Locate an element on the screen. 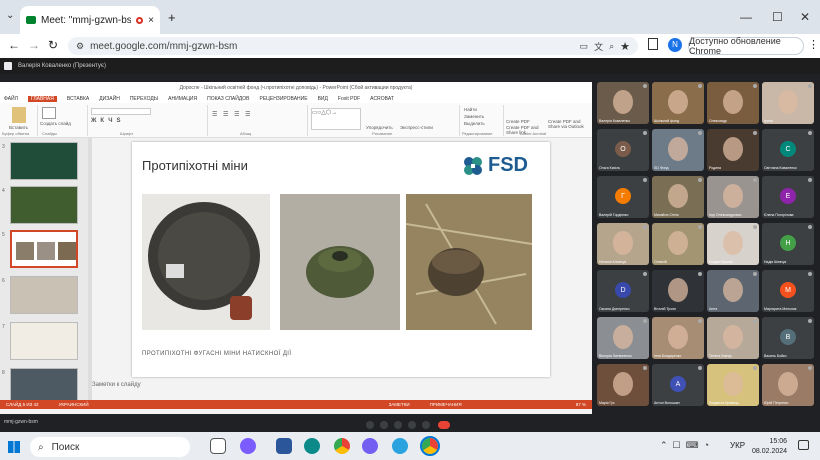  task-view-icon is located at coordinates (218, 446).